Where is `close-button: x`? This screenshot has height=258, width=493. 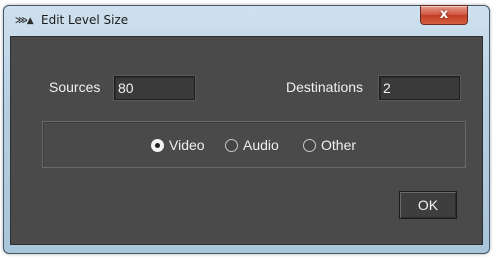
close-button: x is located at coordinates (444, 15).